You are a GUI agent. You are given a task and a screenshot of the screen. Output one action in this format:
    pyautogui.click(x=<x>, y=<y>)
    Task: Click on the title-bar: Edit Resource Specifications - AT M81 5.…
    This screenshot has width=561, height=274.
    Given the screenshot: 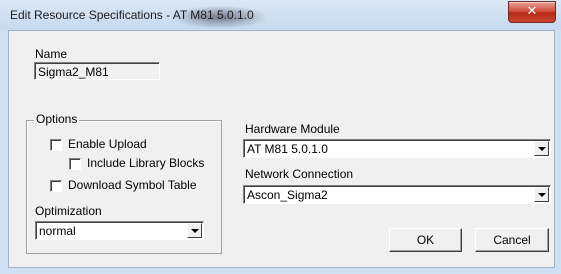 What is the action you would take?
    pyautogui.click(x=280, y=15)
    